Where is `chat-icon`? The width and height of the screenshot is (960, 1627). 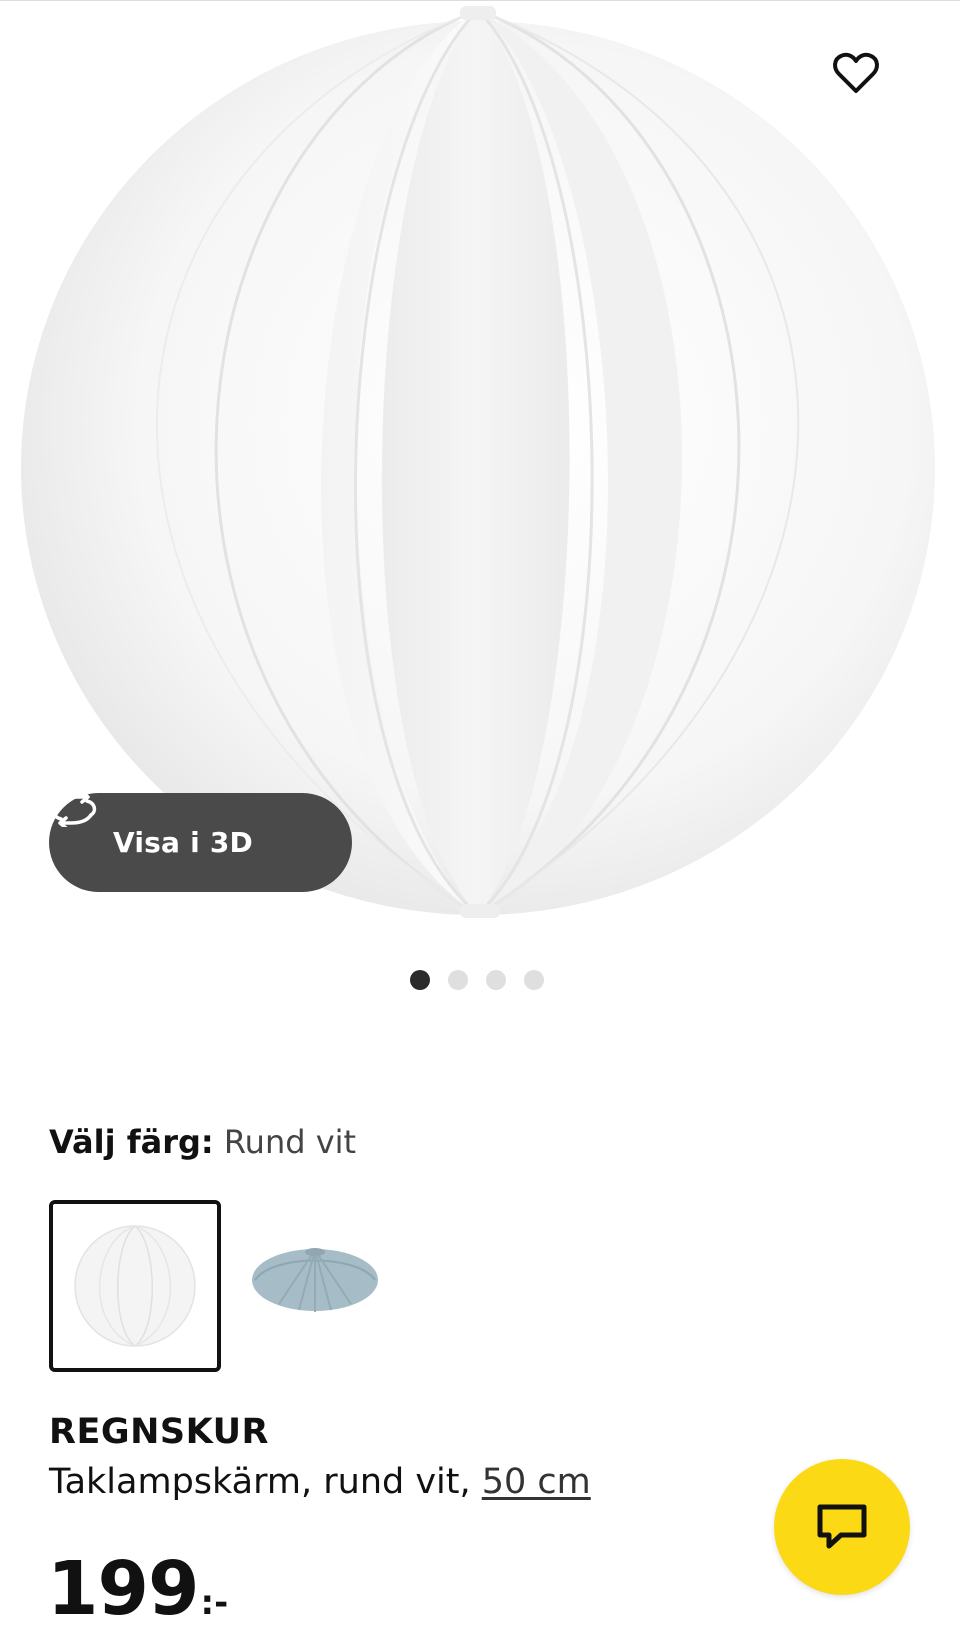
chat-icon is located at coordinates (842, 1526).